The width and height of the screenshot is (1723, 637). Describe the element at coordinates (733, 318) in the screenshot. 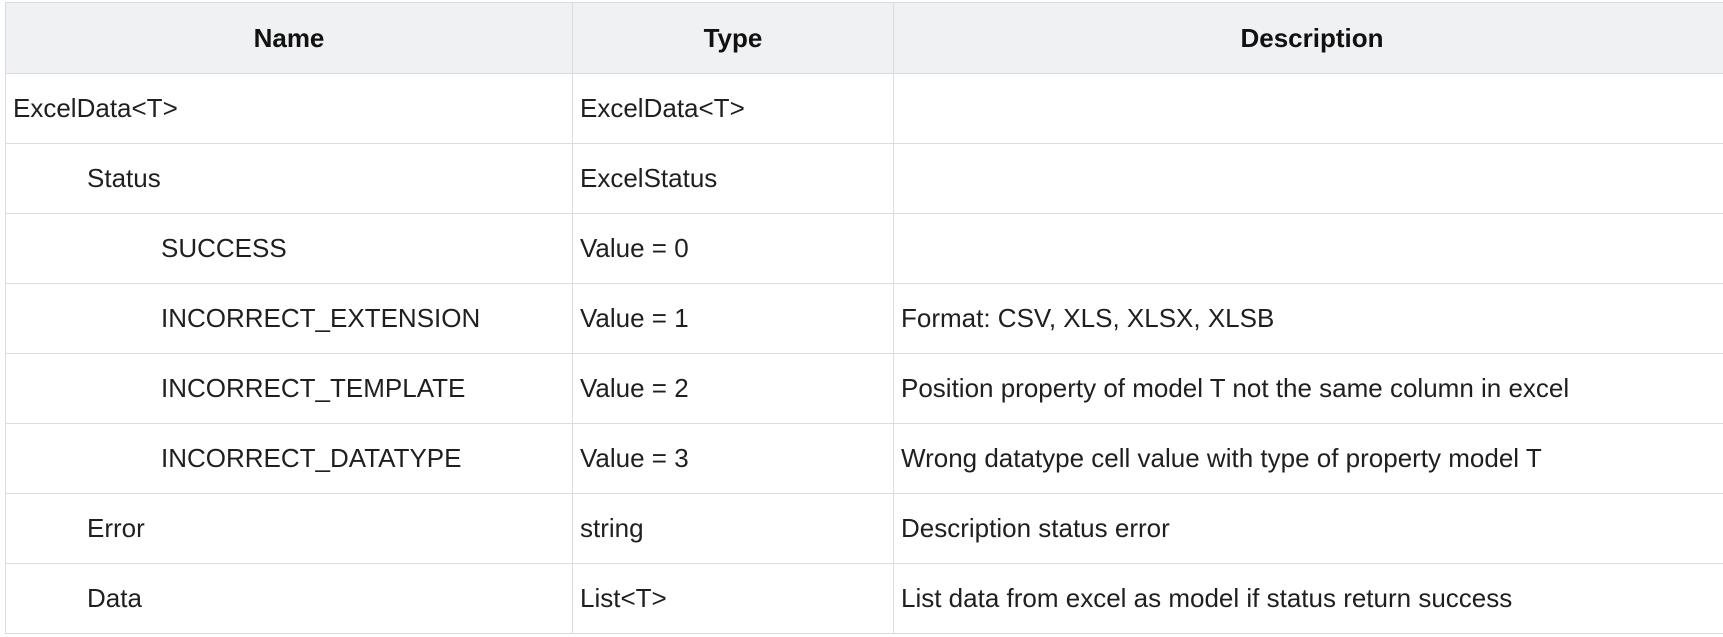

I see `cell-type: Value = 1` at that location.